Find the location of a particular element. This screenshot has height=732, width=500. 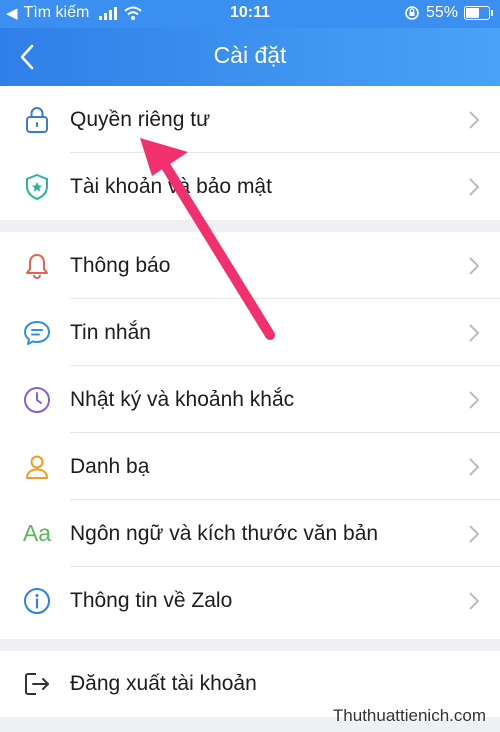

settings-item-notifications: Thông báo is located at coordinates (250, 265).